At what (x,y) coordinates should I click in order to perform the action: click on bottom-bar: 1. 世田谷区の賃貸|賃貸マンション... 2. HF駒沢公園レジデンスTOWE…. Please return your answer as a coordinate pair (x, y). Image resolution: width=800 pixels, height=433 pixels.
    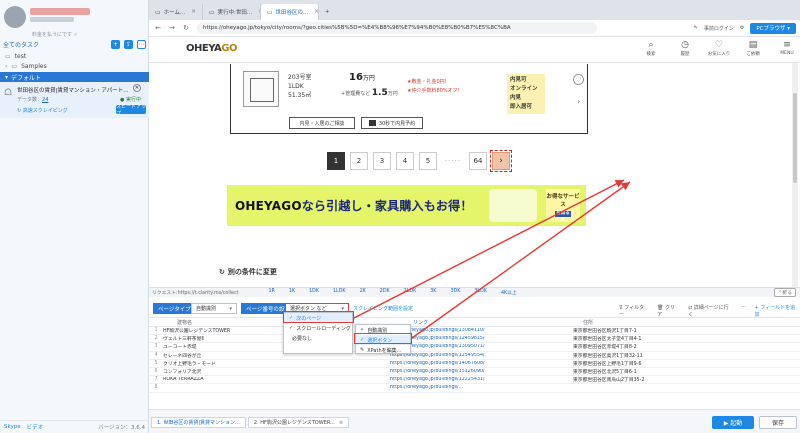
    Looking at the image, I should click on (474, 421).